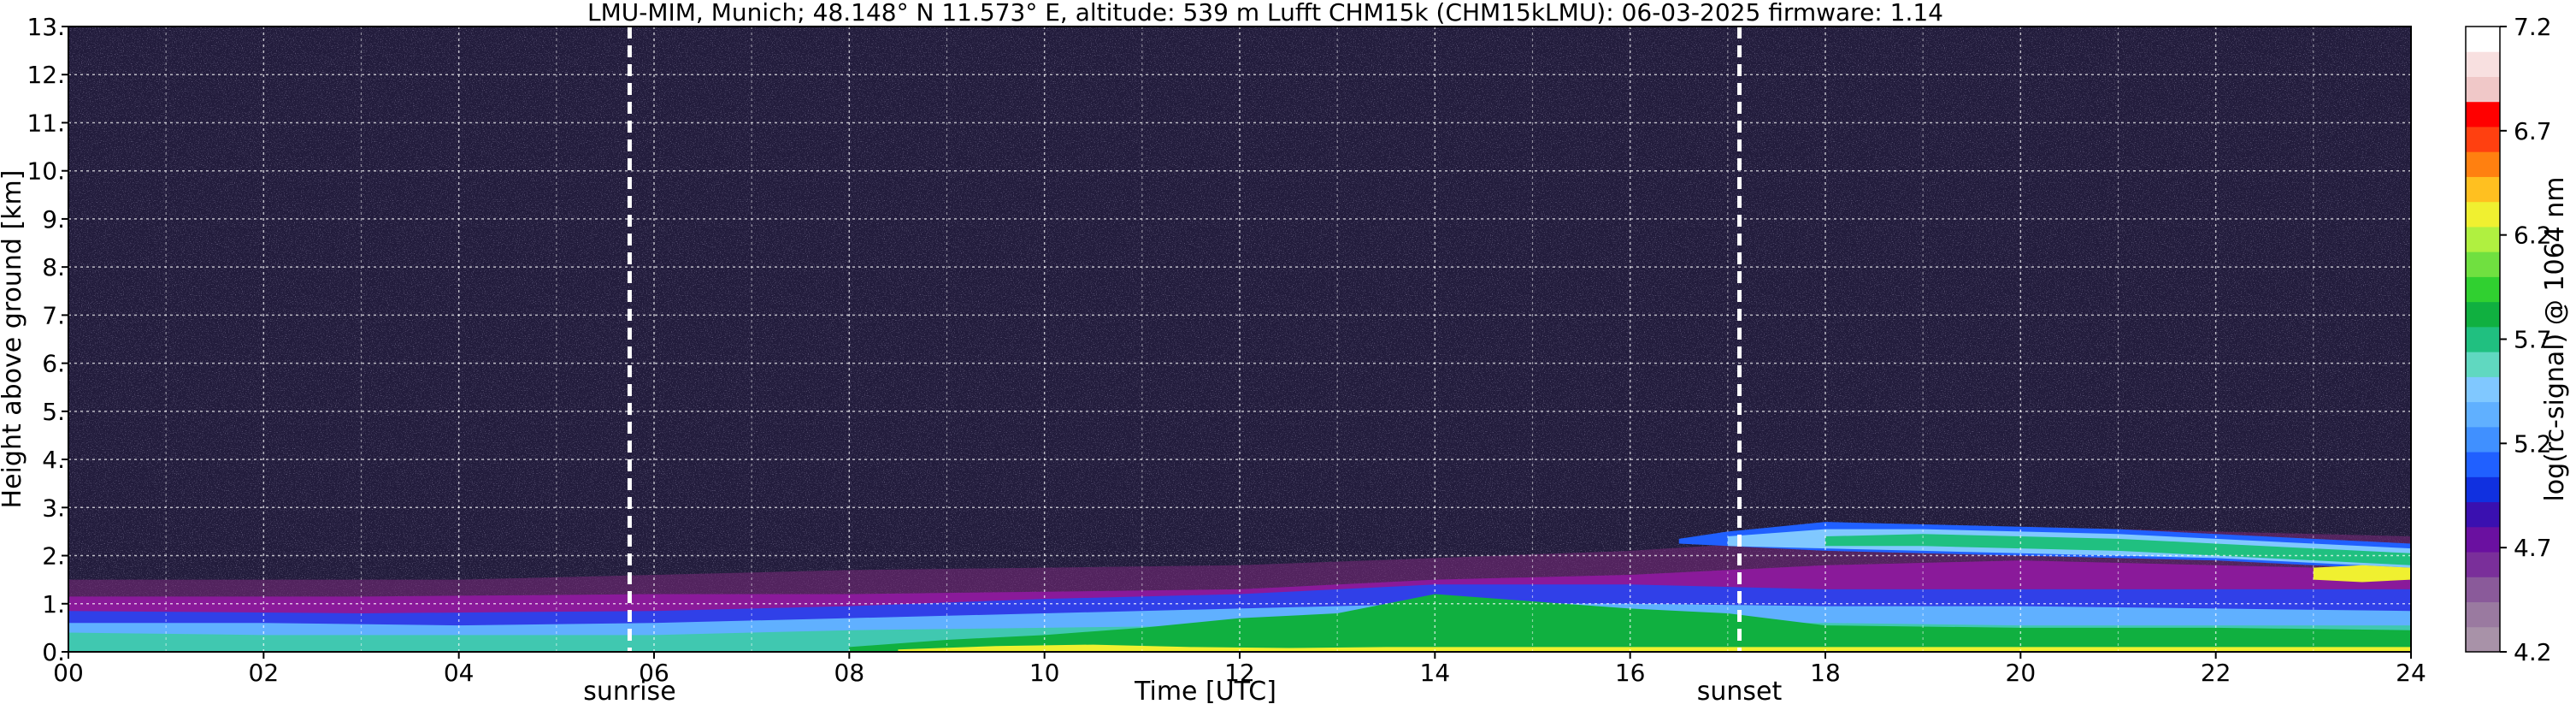  Describe the element at coordinates (46, 171) in the screenshot. I see `y-tick-label: 10.` at that location.